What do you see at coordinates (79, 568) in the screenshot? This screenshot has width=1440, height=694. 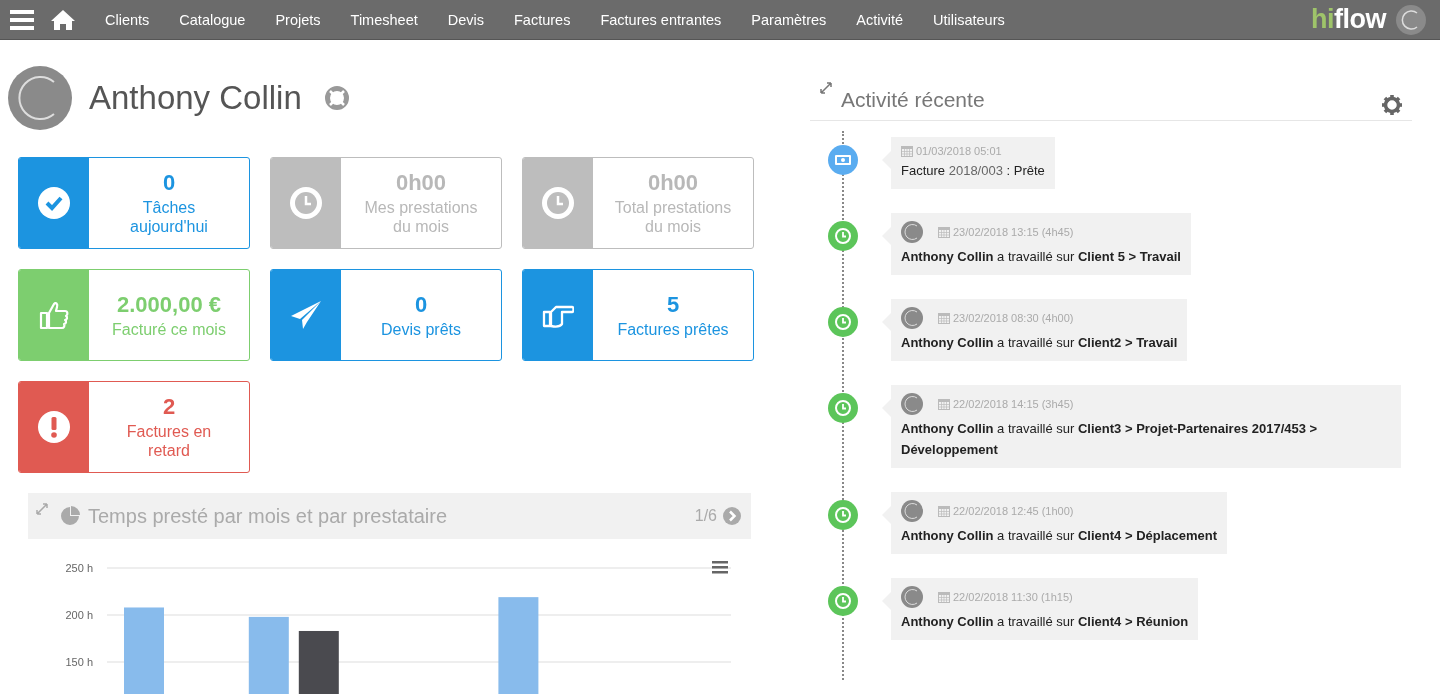 I see `axis-label: 250 h` at bounding box center [79, 568].